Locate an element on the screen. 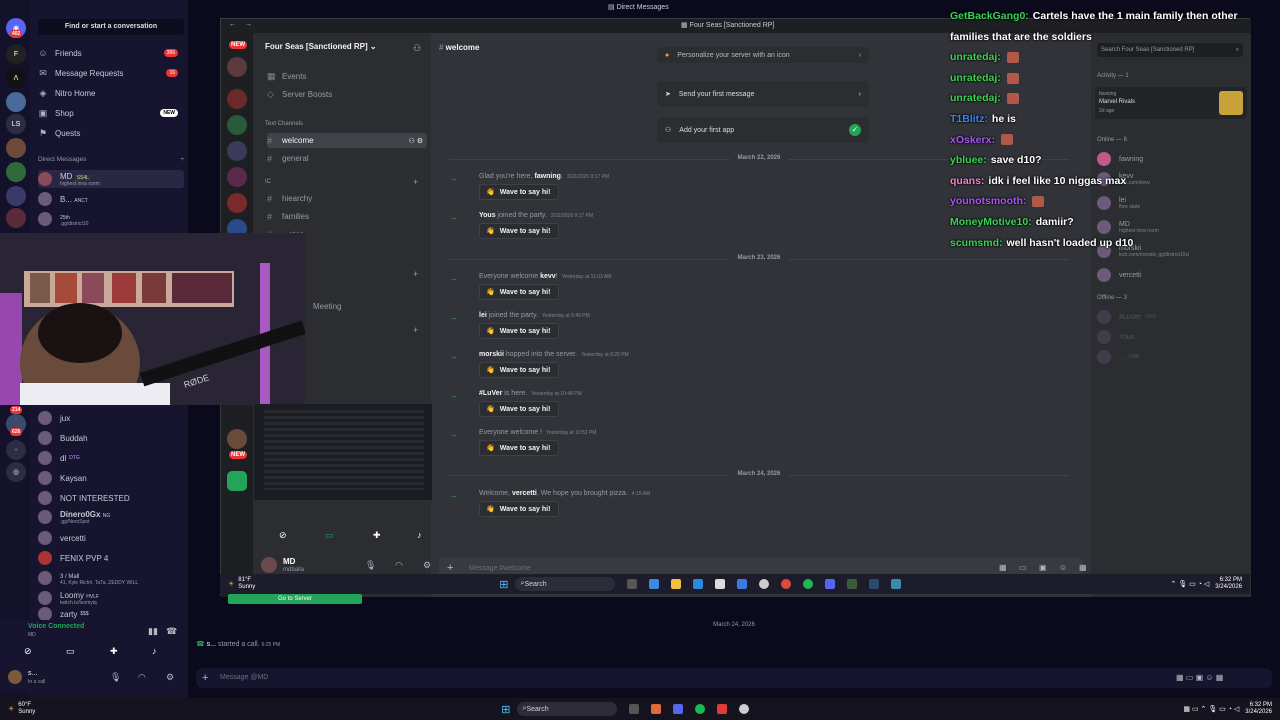  dm-item: jux is located at coordinates (111, 418).